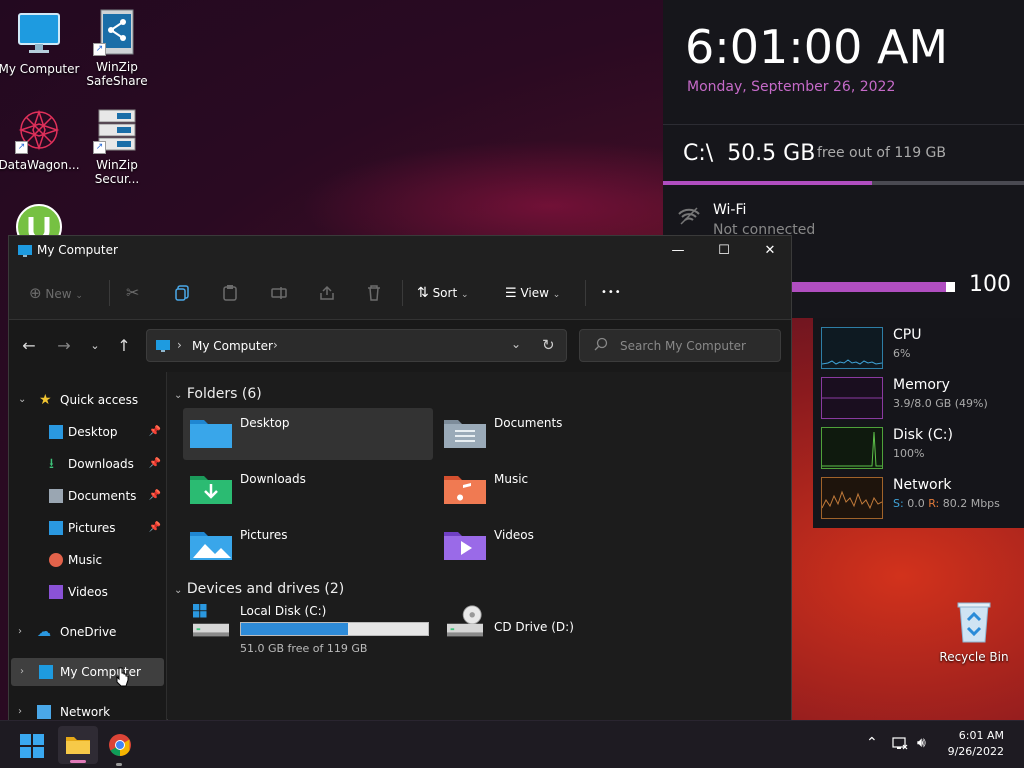 The width and height of the screenshot is (1024, 768). What do you see at coordinates (308, 434) in the screenshot?
I see `folder-desktop: Desktop` at bounding box center [308, 434].